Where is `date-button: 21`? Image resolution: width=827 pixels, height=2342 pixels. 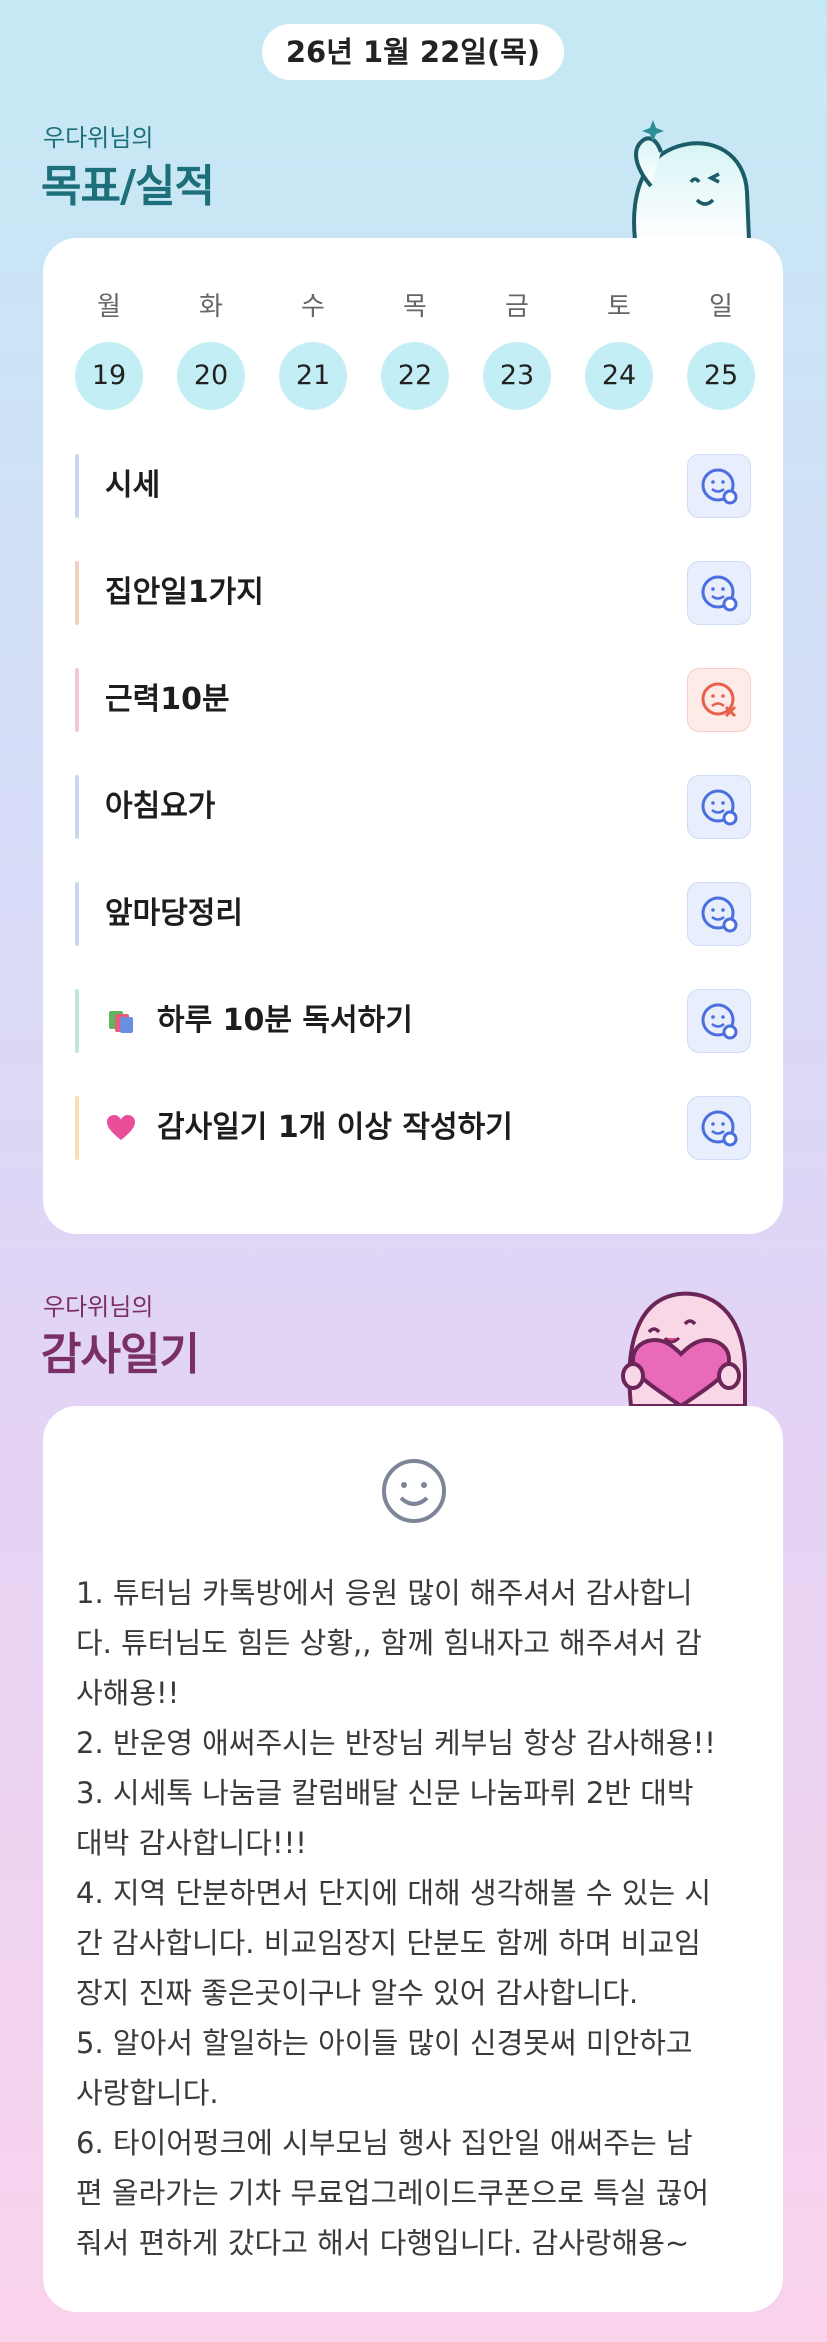
date-button: 21 is located at coordinates (313, 376).